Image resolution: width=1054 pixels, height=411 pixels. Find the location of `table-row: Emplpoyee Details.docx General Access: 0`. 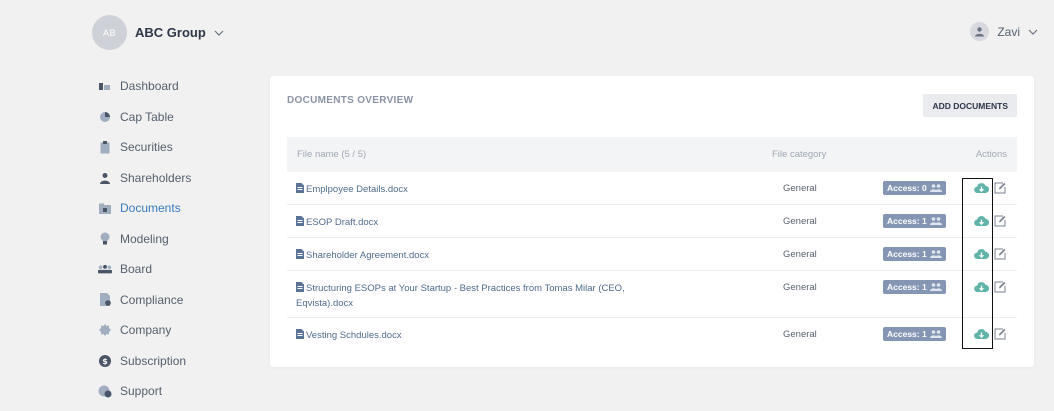

table-row: Emplpoyee Details.docx General Access: 0 is located at coordinates (652, 188).